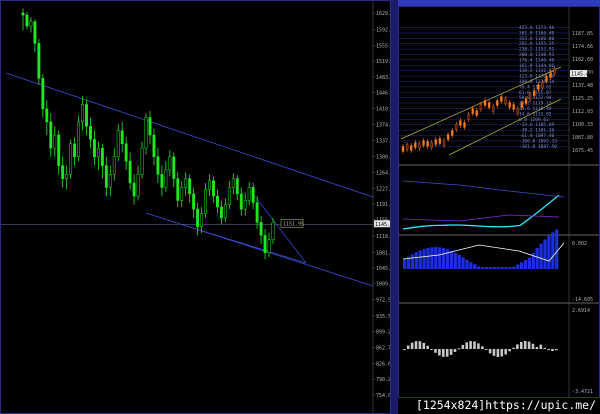 The width and height of the screenshot is (600, 414). What do you see at coordinates (383, 205) in the screenshot?
I see `price-axis-label: 1191.89` at bounding box center [383, 205].